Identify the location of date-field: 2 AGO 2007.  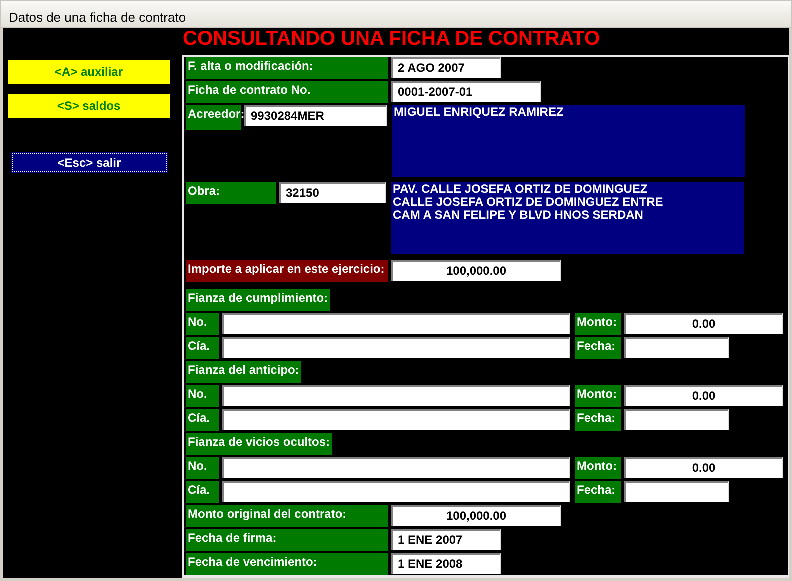
(446, 67).